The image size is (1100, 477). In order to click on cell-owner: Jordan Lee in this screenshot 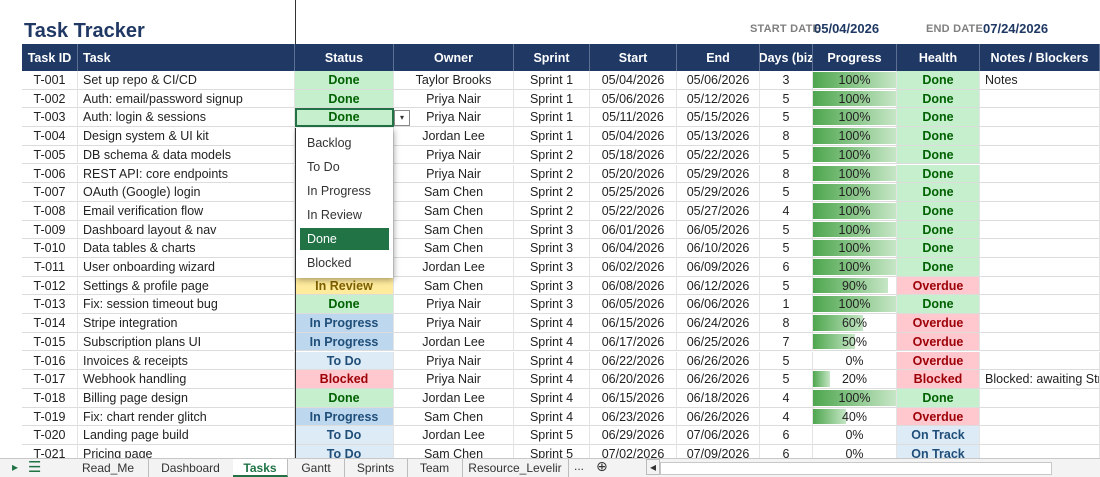, I will do `click(454, 435)`.